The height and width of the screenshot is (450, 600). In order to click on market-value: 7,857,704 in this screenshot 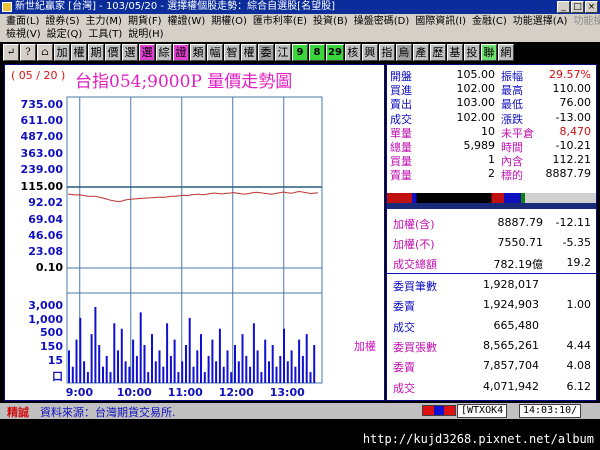, I will do `click(511, 366)`.